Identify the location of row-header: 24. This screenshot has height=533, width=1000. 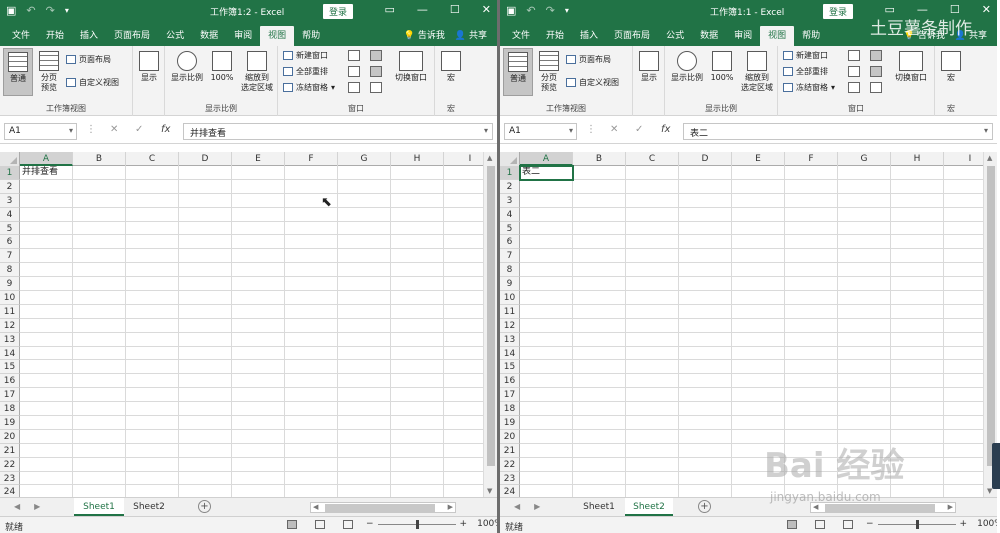
(10, 491).